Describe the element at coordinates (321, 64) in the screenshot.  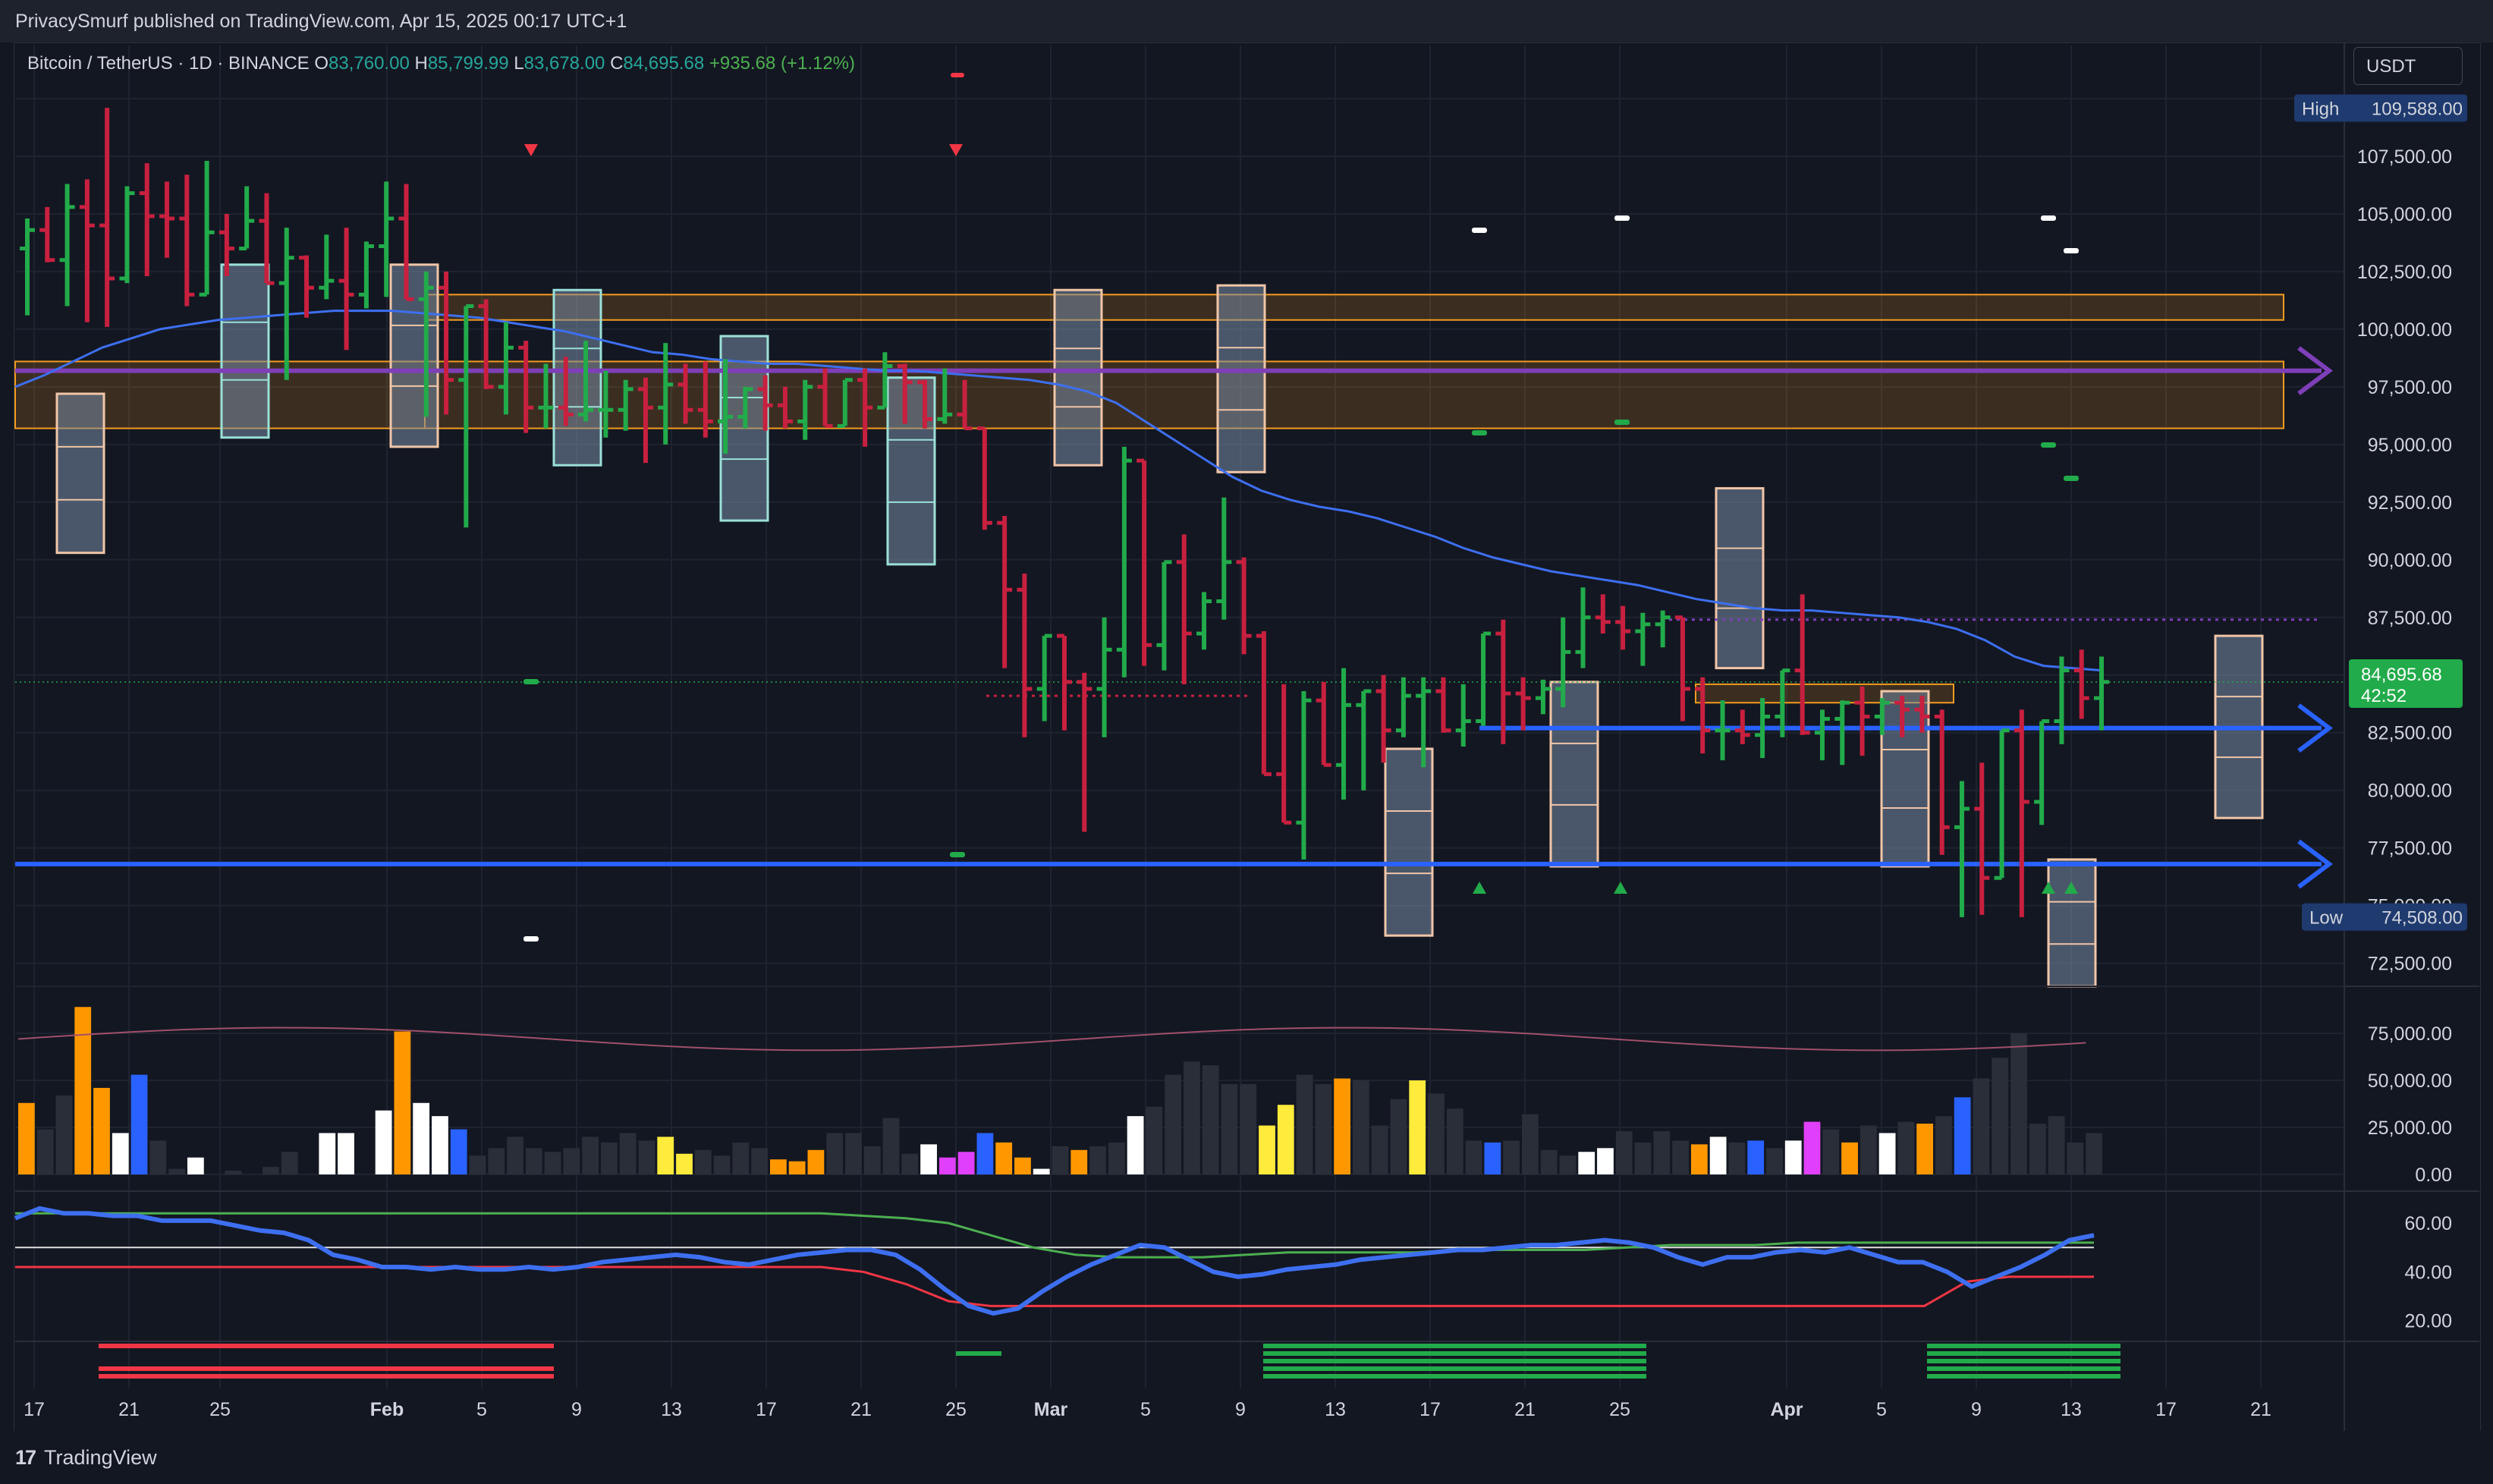
I see `open-label: O` at that location.